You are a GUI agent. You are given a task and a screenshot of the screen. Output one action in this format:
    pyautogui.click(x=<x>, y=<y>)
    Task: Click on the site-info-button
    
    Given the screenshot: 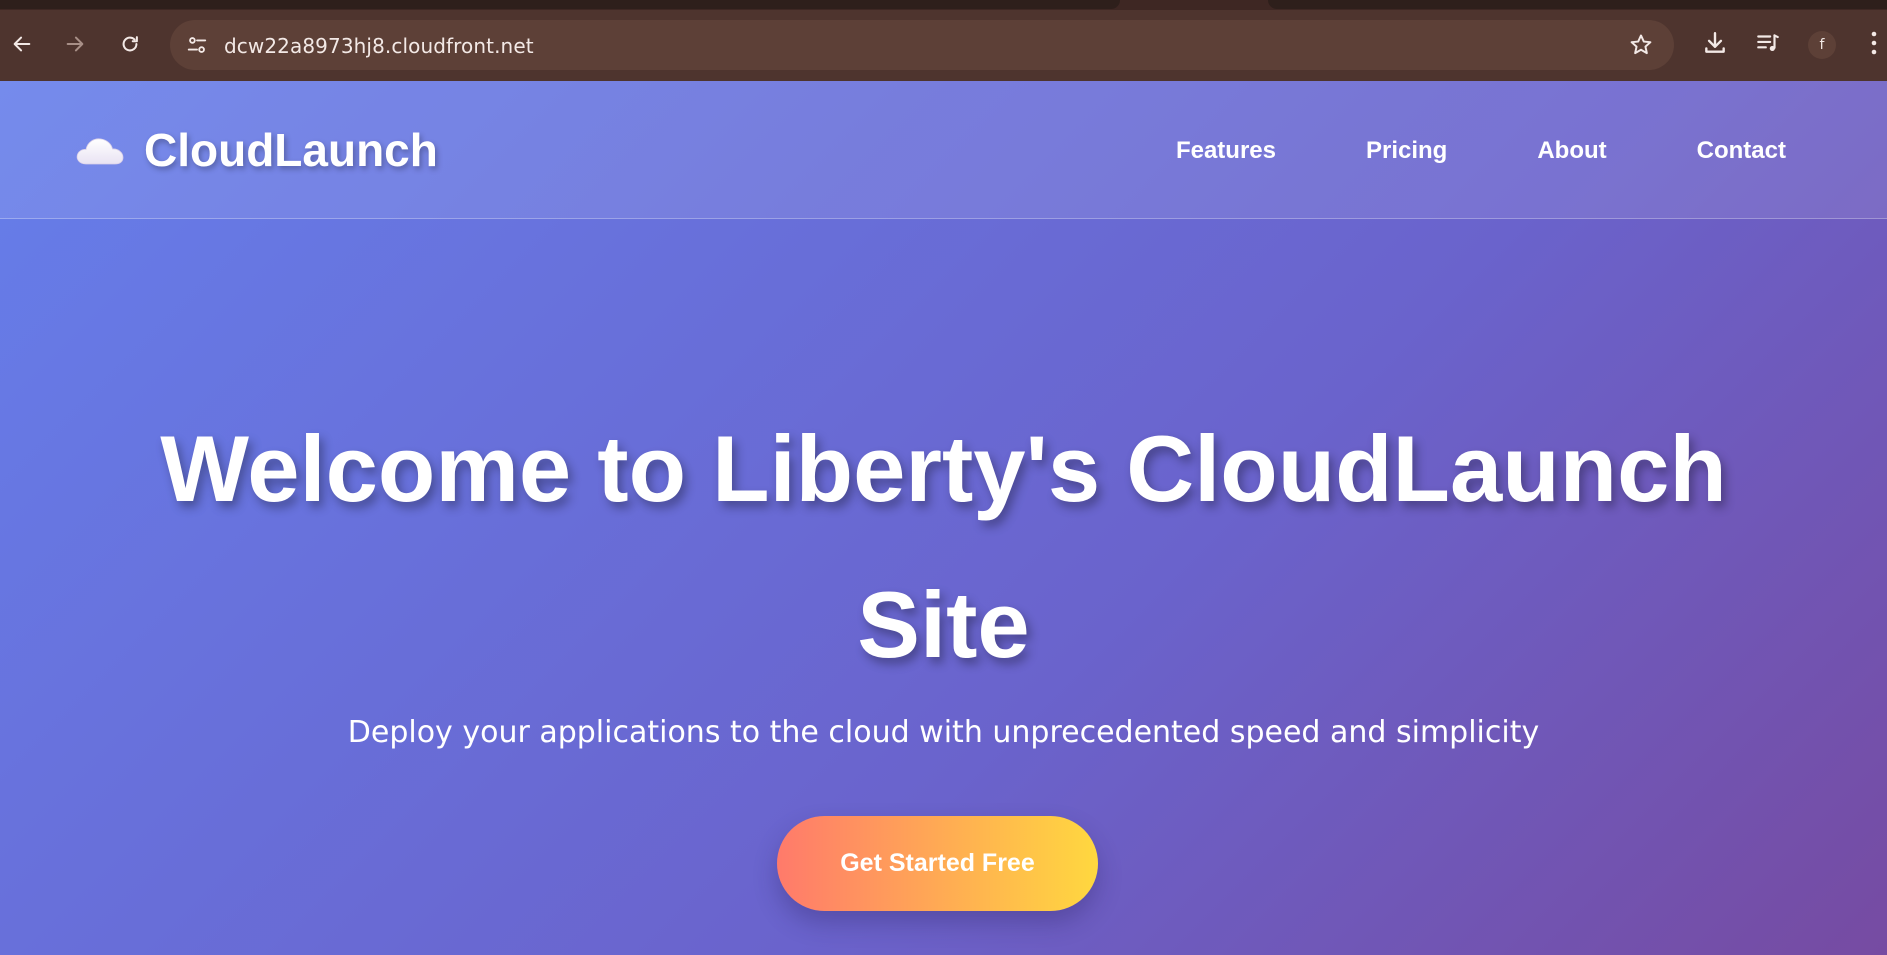 What is the action you would take?
    pyautogui.click(x=197, y=45)
    